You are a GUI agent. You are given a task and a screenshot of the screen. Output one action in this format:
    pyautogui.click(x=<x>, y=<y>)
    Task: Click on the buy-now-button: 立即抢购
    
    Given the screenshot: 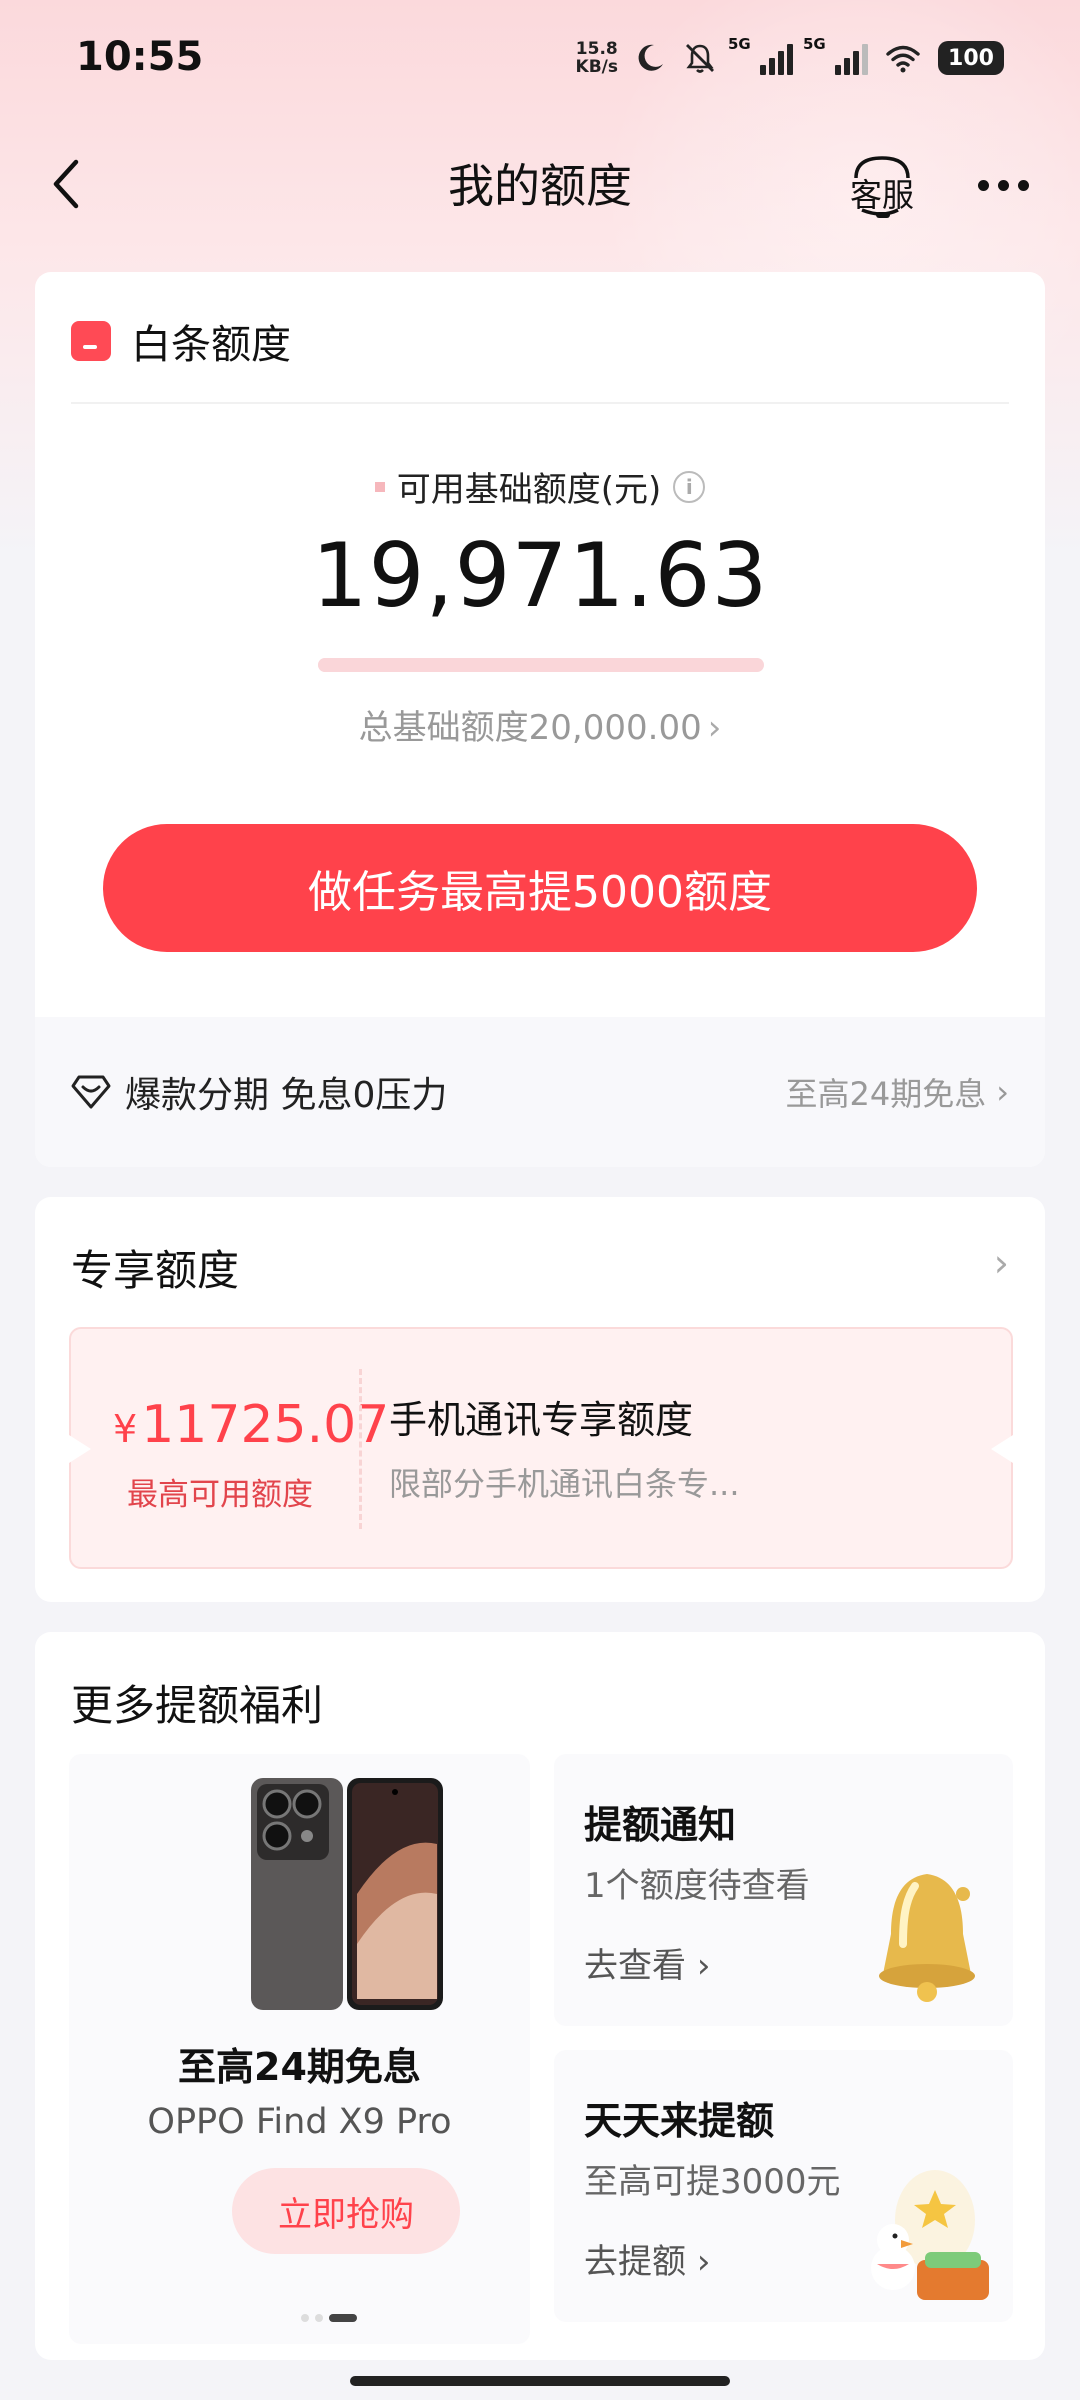 What is the action you would take?
    pyautogui.click(x=346, y=2211)
    